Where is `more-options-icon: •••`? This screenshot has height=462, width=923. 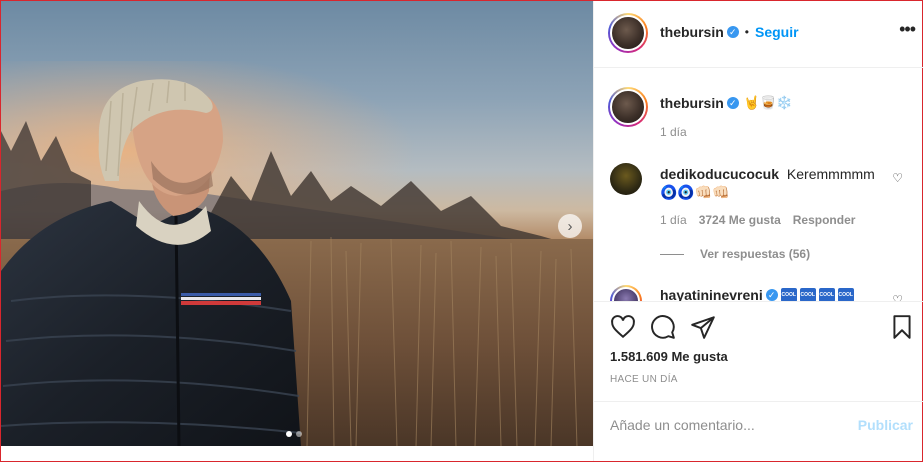
more-options-icon: ••• is located at coordinates (907, 29).